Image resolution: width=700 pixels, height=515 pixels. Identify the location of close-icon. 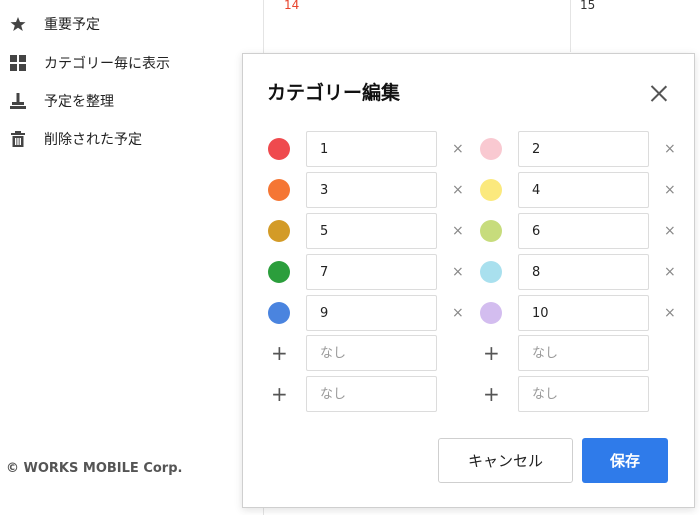
(659, 94).